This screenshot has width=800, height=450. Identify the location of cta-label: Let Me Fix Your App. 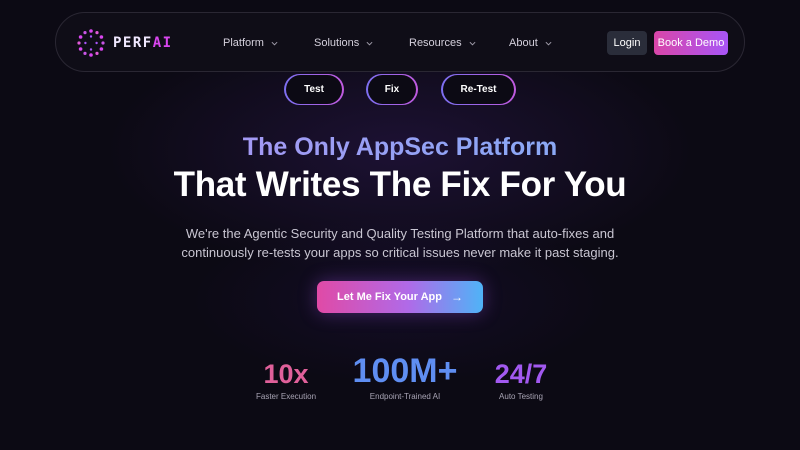
(389, 297).